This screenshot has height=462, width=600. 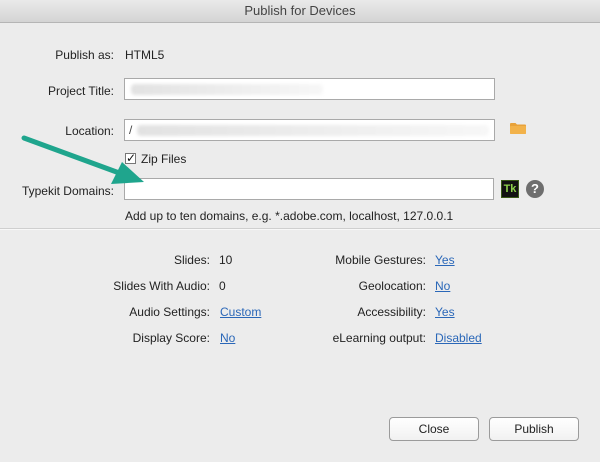 What do you see at coordinates (300, 11) in the screenshot?
I see `window-title: Publish for Devices` at bounding box center [300, 11].